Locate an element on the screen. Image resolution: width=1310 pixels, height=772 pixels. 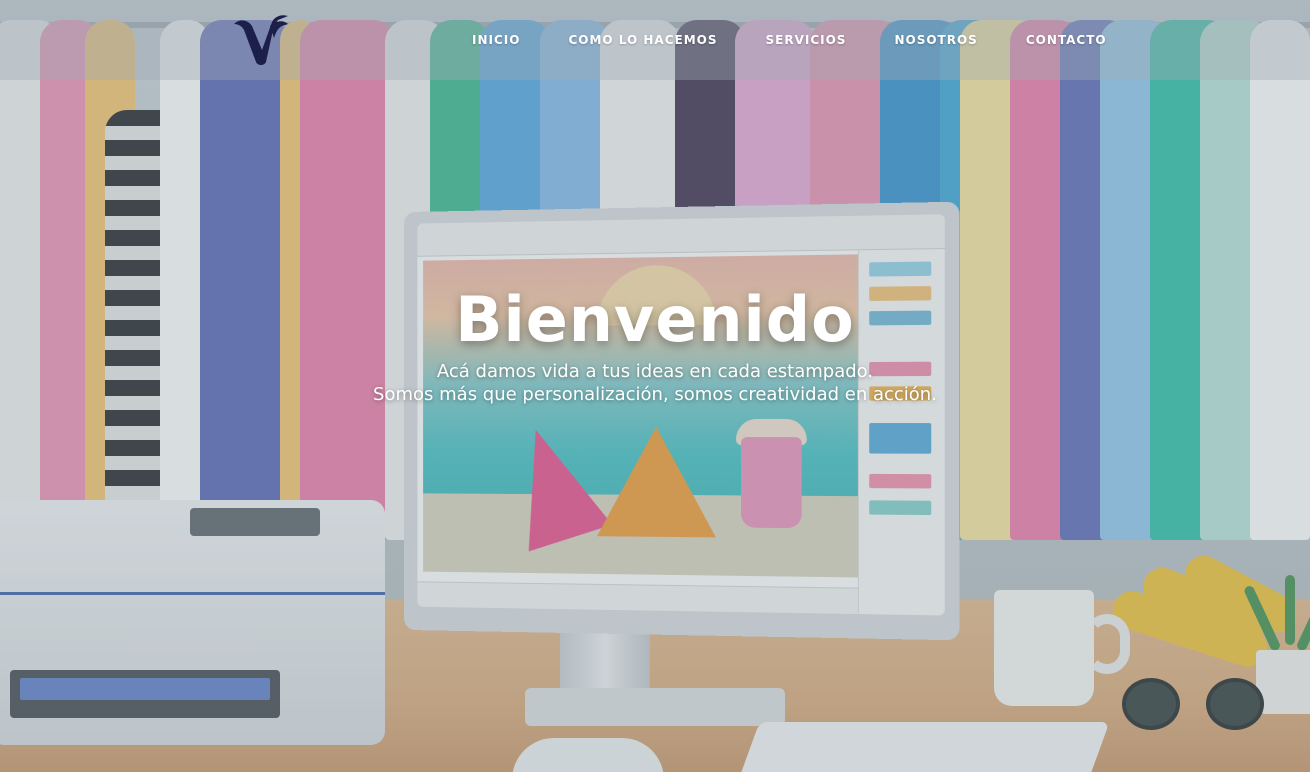
nav-item-servicios: SERVICIOS is located at coordinates (806, 40).